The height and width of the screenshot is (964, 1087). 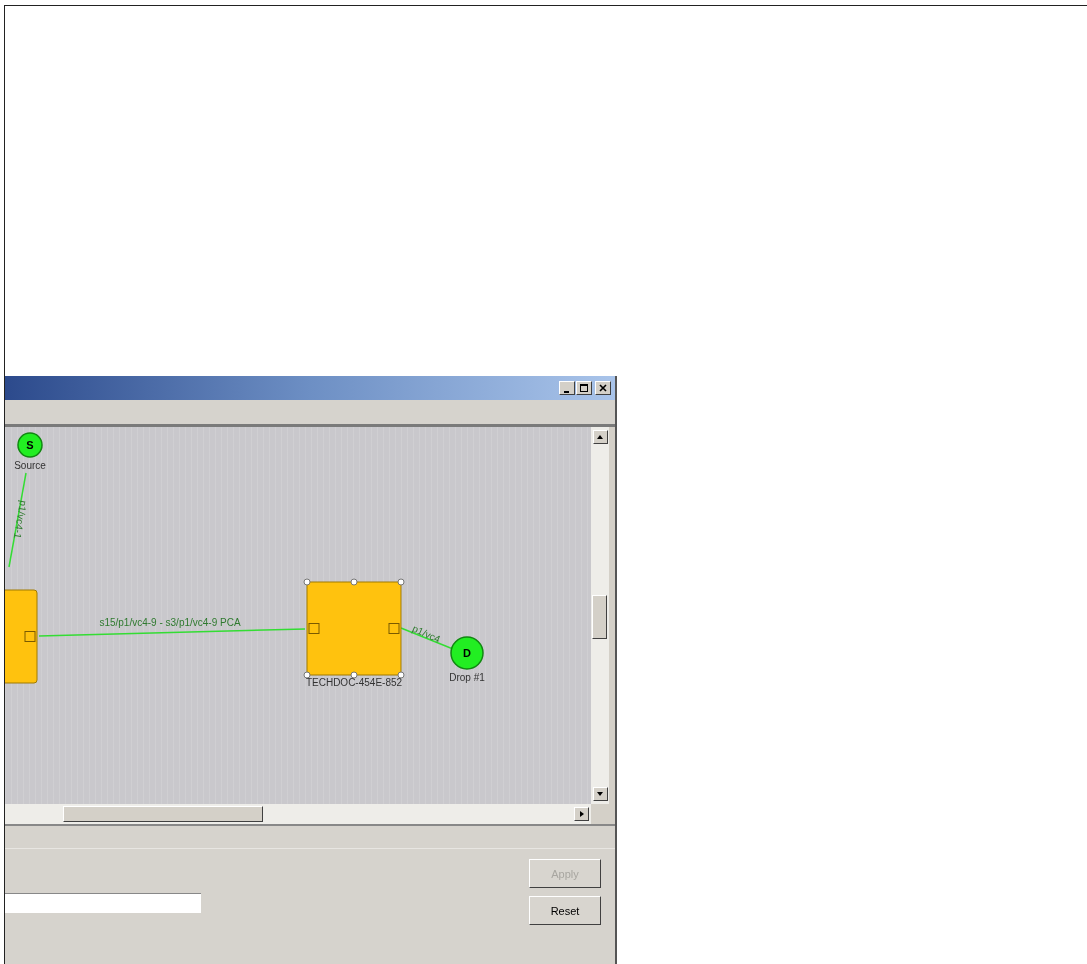 I want to click on right-arrow-icon, so click(x=581, y=814).